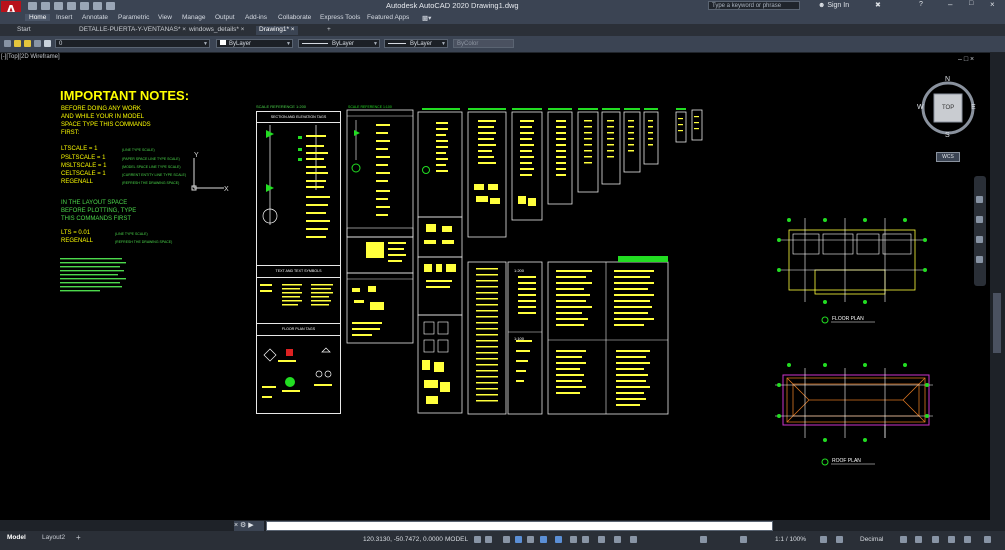 The image size is (1005, 550). I want to click on command-regenall-2-desc: (REFRESH THE DRAWING SPACE), so click(144, 242).